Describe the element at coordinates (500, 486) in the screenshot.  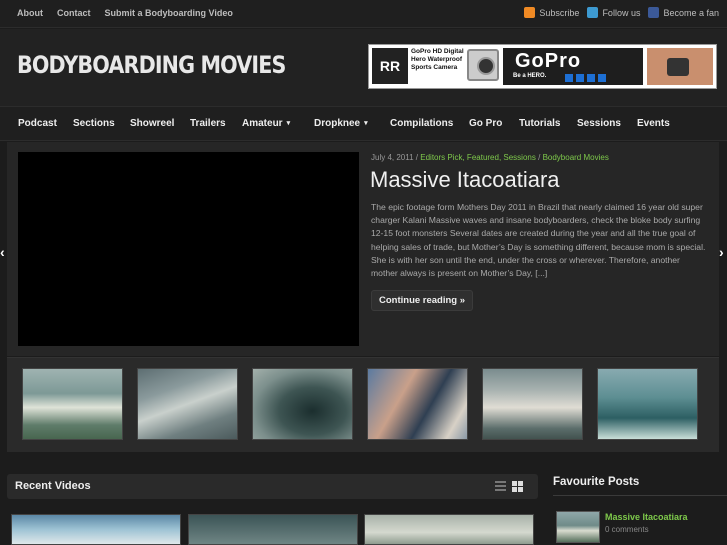
I see `list-view-icon` at that location.